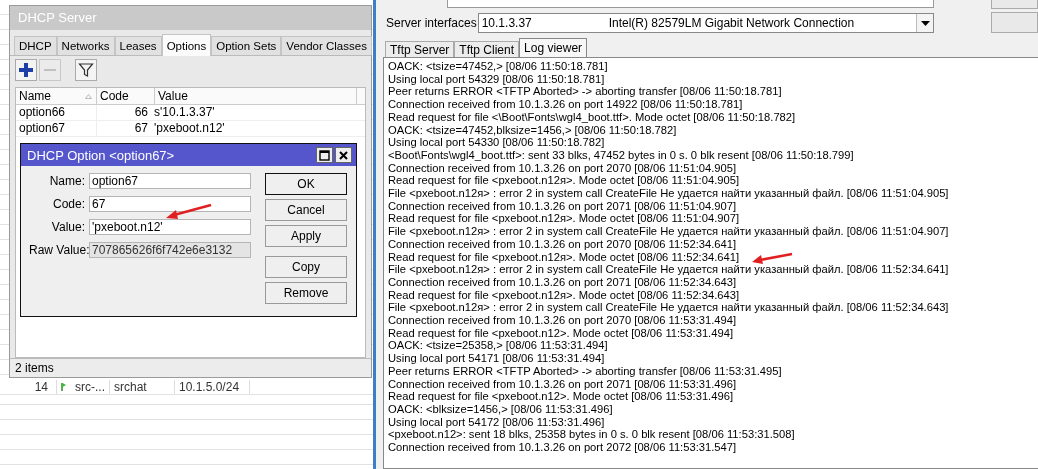 The image size is (1038, 469). What do you see at coordinates (585, 92) in the screenshot?
I see `log-line: Peer returns ERROR <TFTP Aborted> -> aborting transfer [08/06 11:50:18.781]` at bounding box center [585, 92].